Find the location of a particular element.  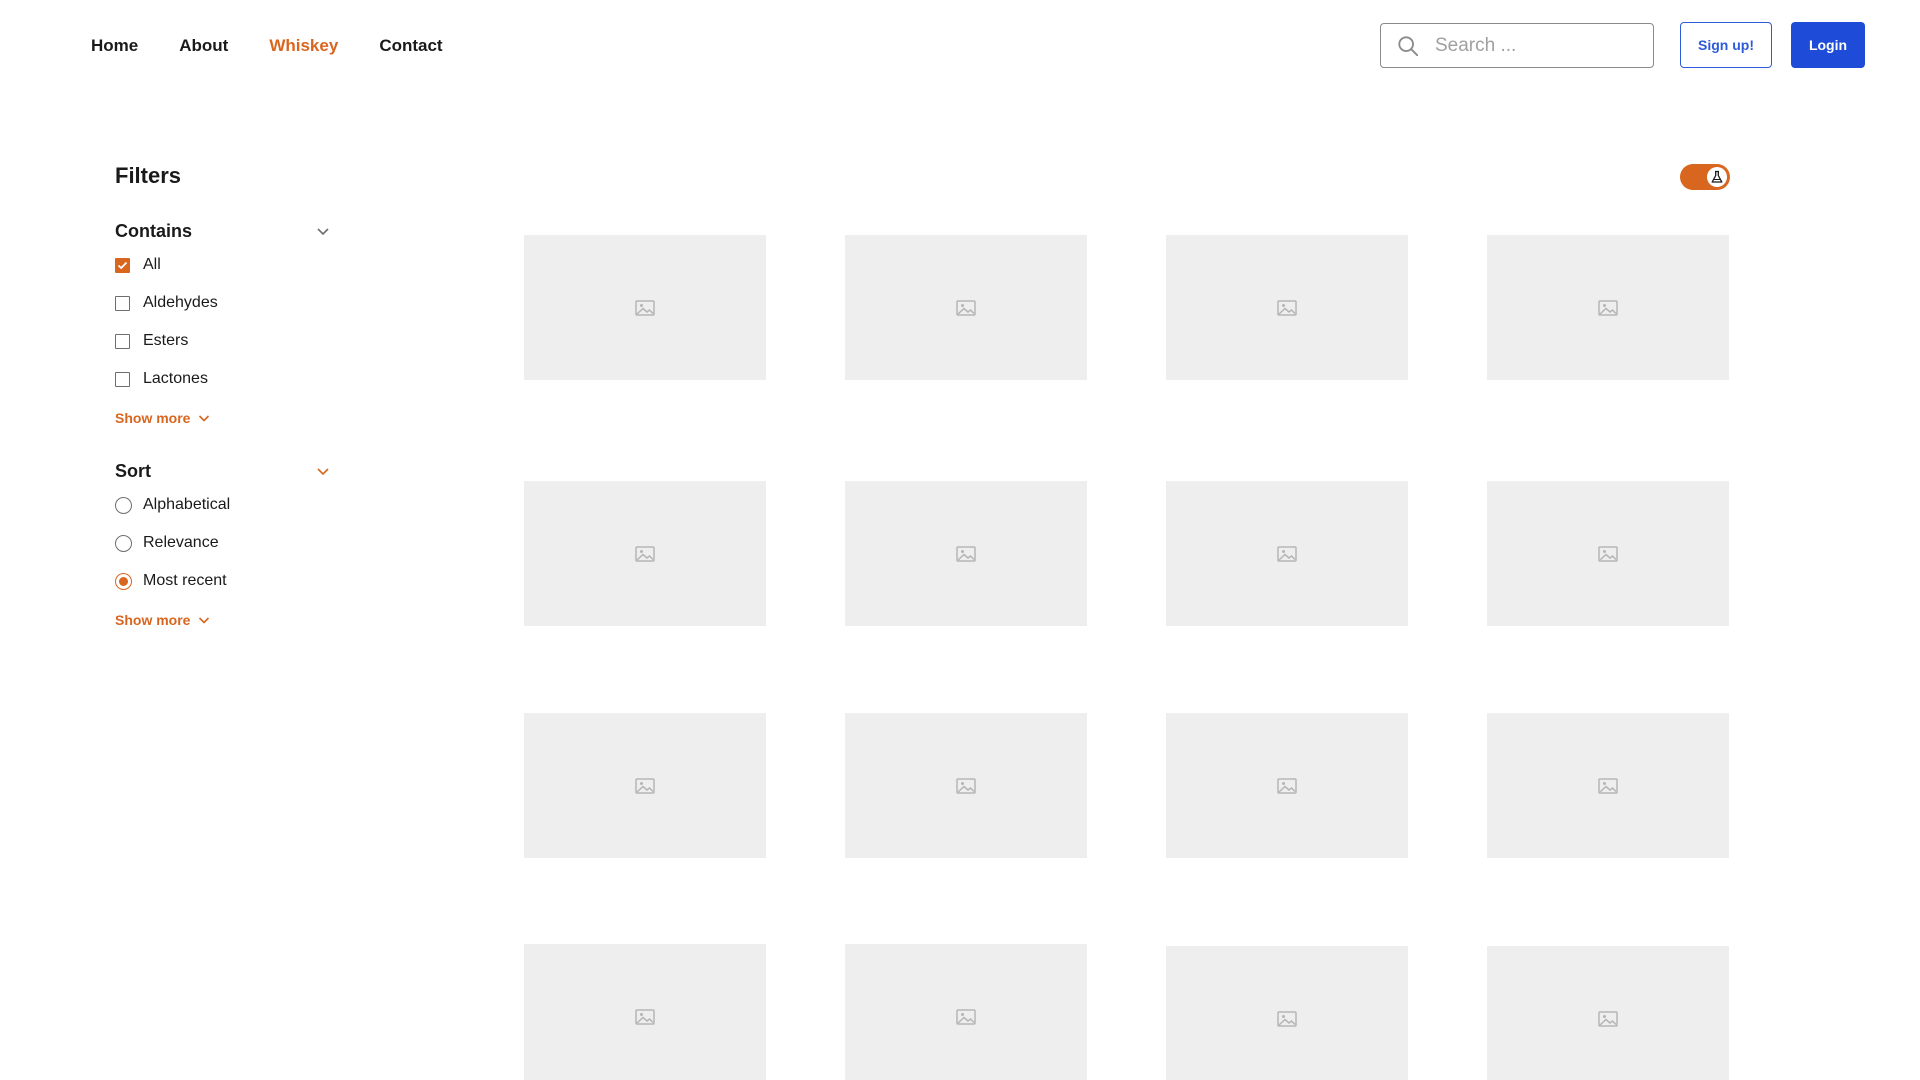

contains-group-header: Contains is located at coordinates (222, 231).